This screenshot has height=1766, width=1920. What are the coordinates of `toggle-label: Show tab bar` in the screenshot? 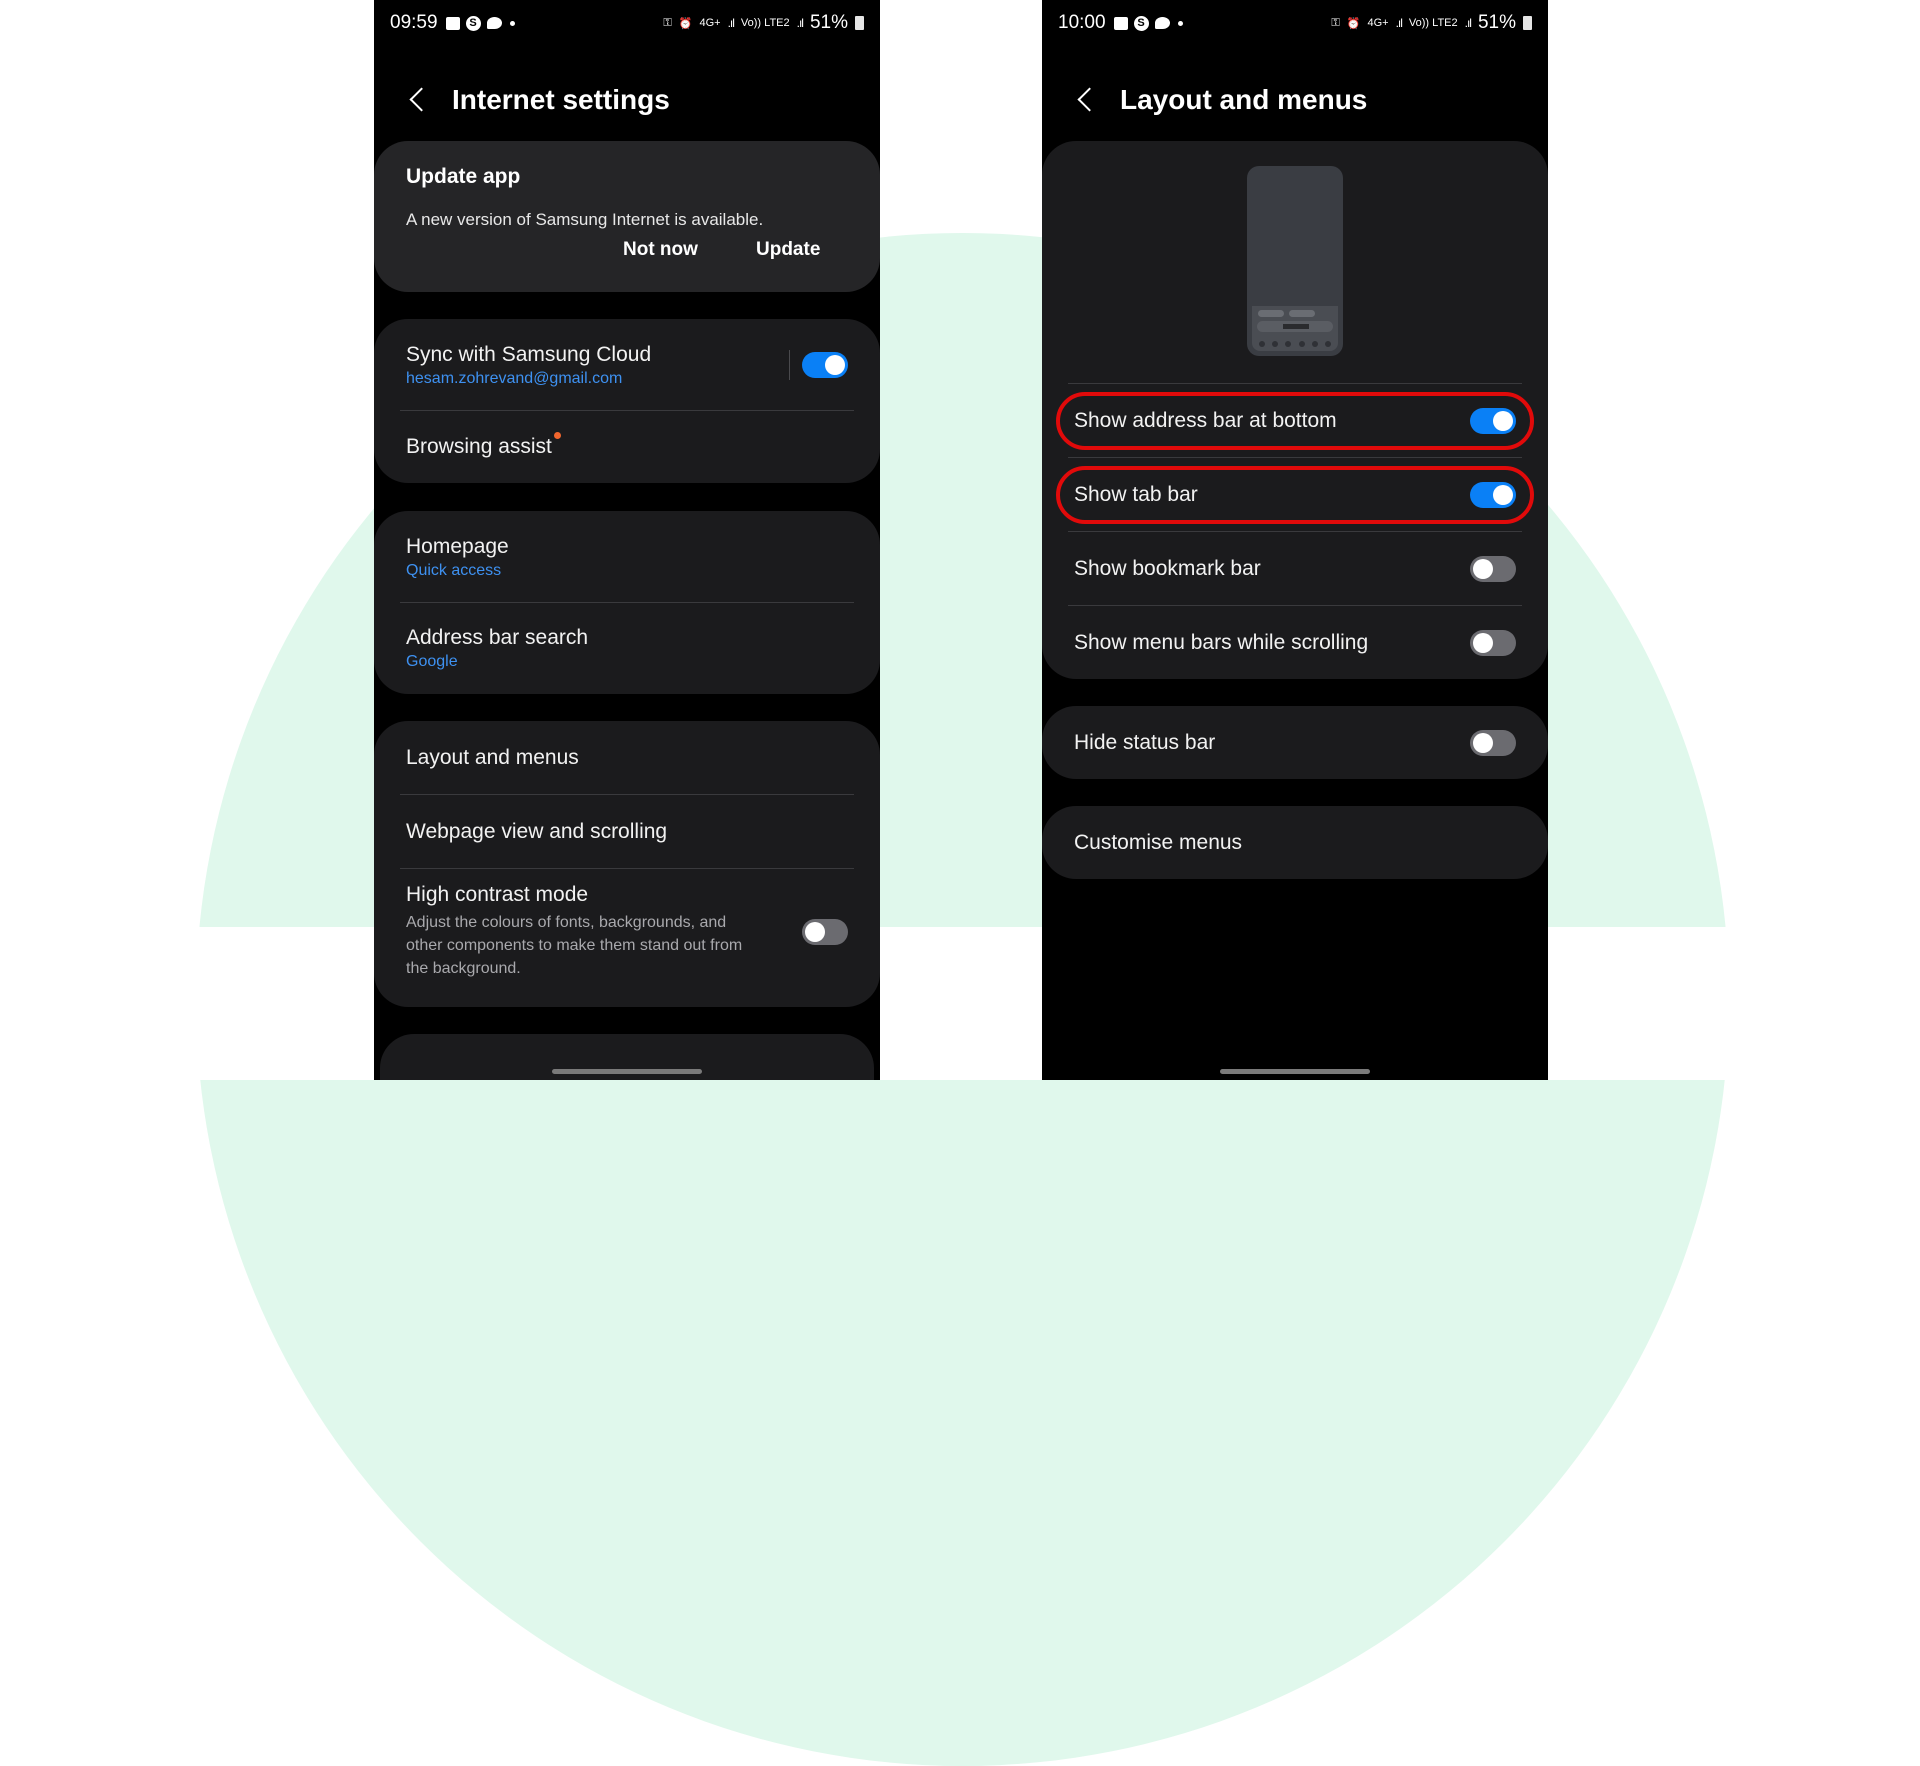 It's located at (1136, 494).